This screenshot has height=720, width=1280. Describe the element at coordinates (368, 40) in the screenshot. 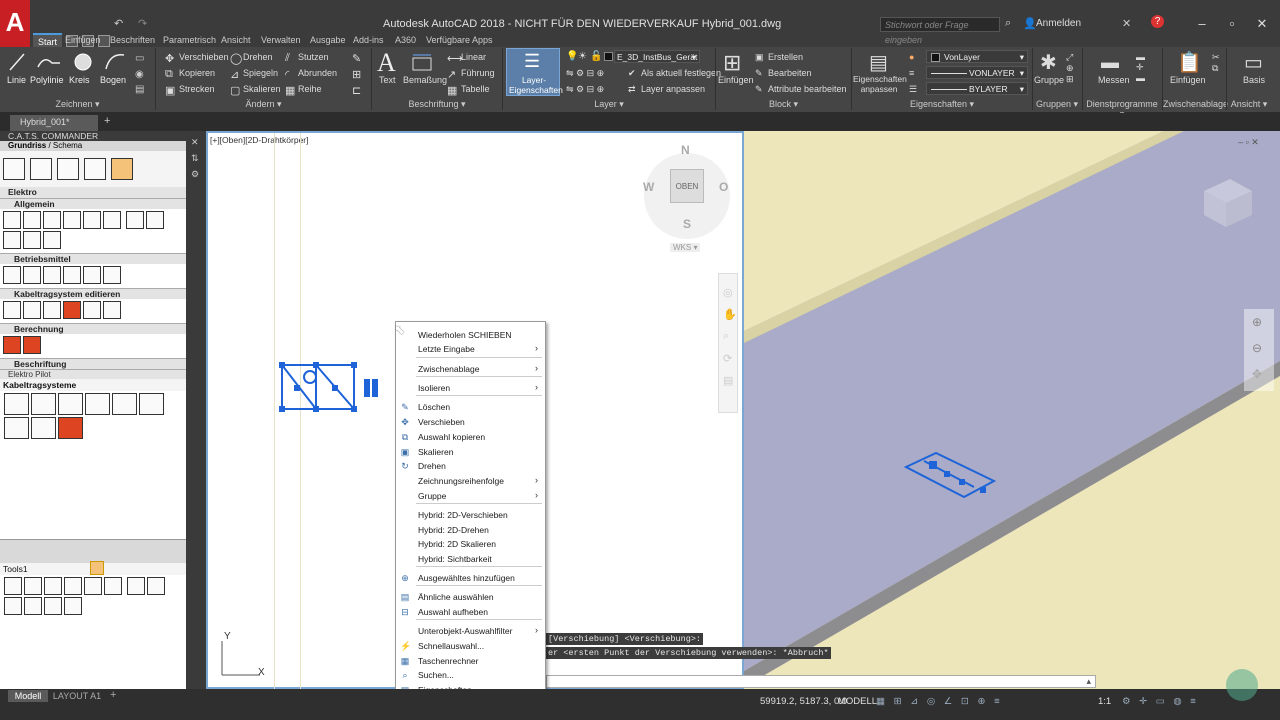

I see `tab-addins: Add-ins` at that location.